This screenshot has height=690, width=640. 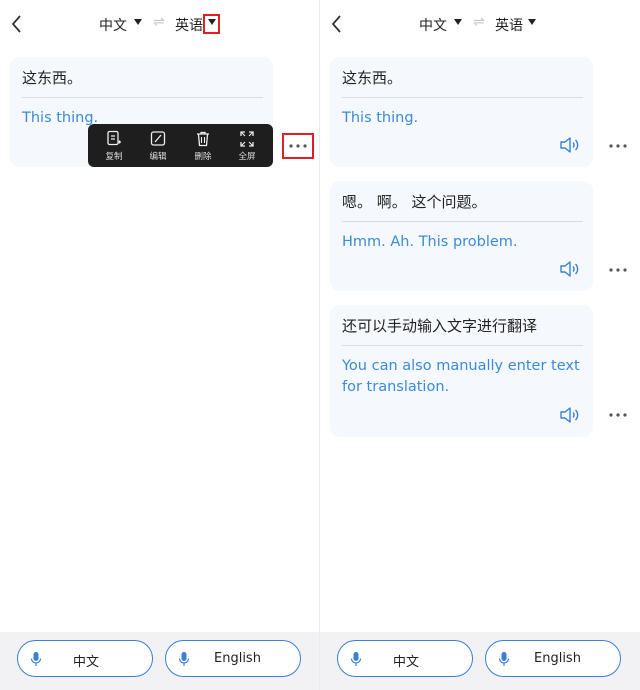 I want to click on edit-icon, so click(x=158, y=138).